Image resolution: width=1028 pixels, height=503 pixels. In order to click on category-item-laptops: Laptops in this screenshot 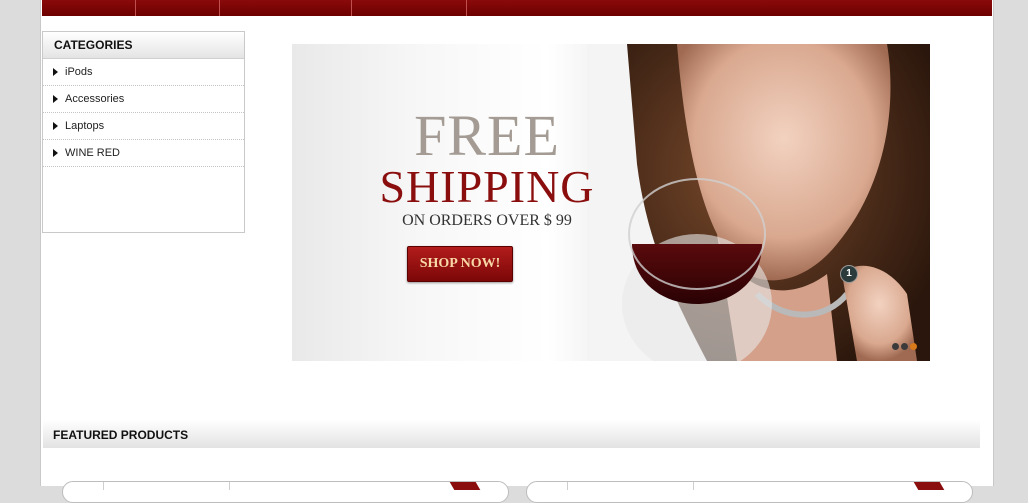, I will do `click(143, 126)`.